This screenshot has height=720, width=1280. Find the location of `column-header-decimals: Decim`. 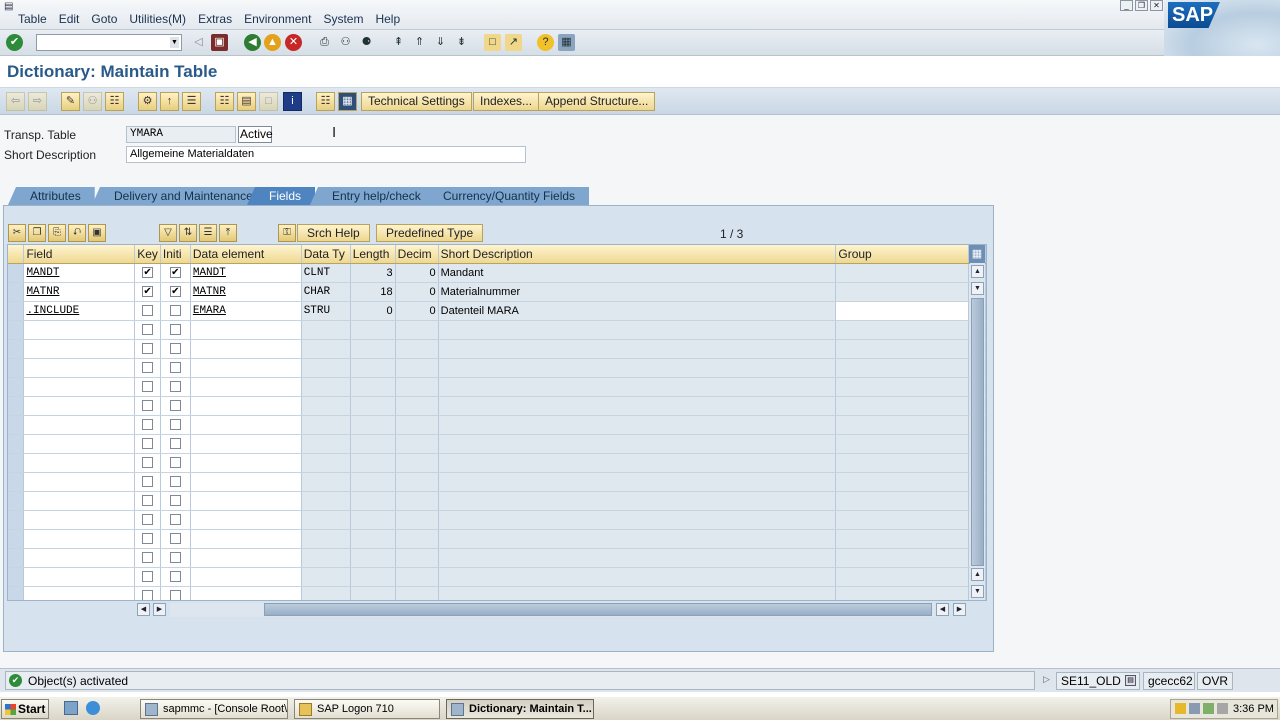

column-header-decimals: Decim is located at coordinates (417, 254).